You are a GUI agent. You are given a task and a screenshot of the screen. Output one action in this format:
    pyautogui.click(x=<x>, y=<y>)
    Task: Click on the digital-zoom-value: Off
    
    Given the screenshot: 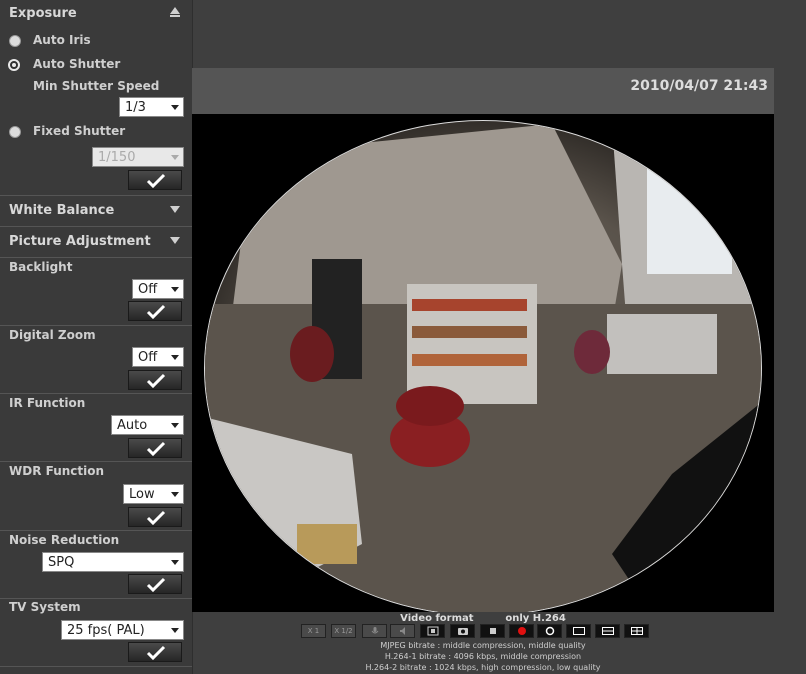 What is the action you would take?
    pyautogui.click(x=148, y=357)
    